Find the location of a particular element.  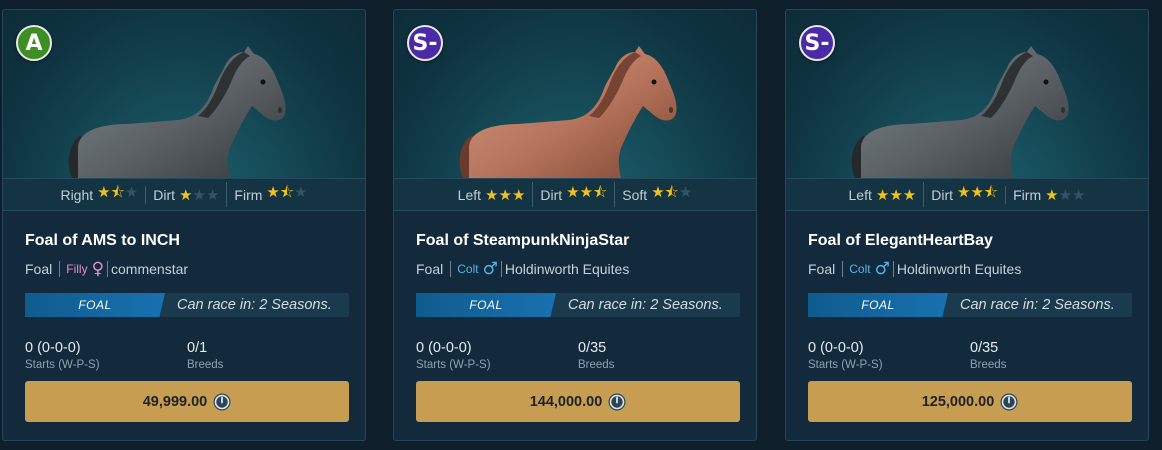

horse-hero: A is located at coordinates (184, 94).